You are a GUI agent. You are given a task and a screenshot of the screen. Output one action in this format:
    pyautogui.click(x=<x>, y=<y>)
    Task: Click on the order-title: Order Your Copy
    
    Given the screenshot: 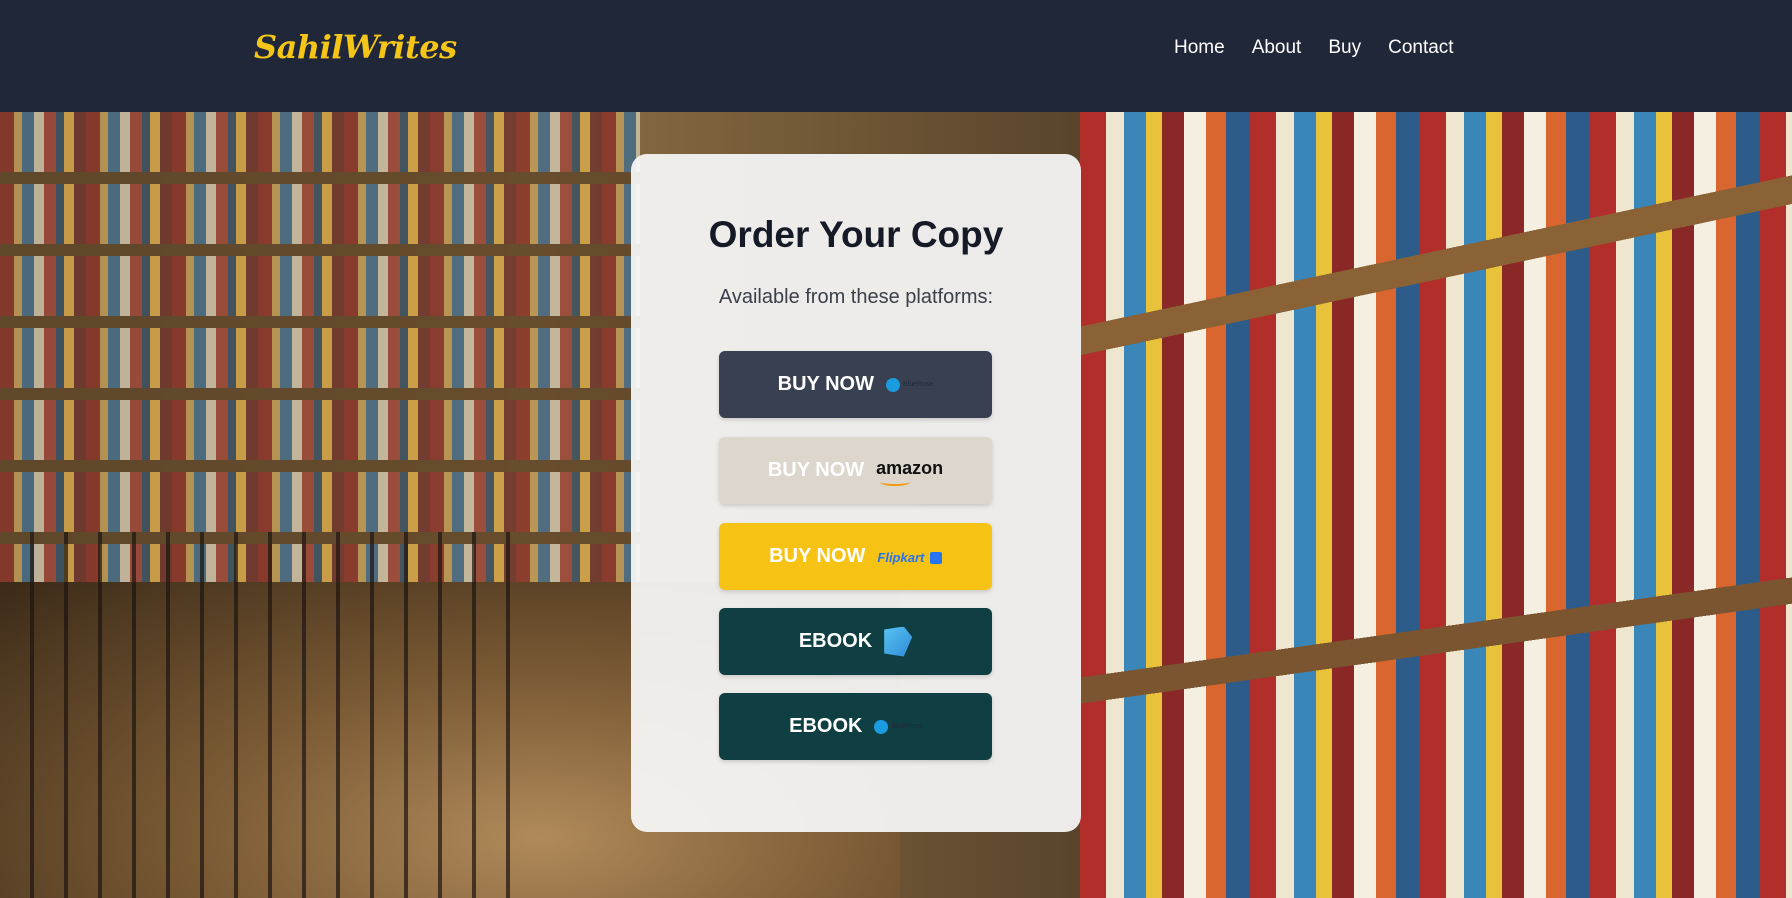 What is the action you would take?
    pyautogui.click(x=856, y=234)
    